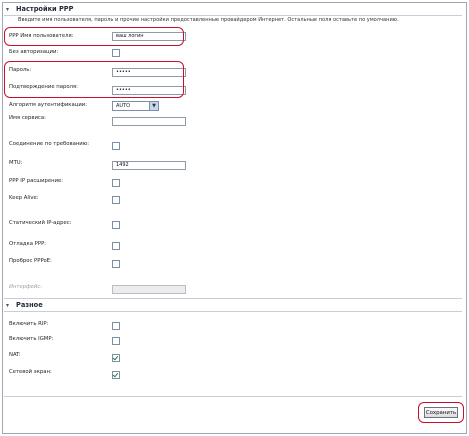 Image resolution: width=469 pixels, height=436 pixels. Describe the element at coordinates (29, 305) in the screenshot. I see `misc-section-title: Разное` at that location.